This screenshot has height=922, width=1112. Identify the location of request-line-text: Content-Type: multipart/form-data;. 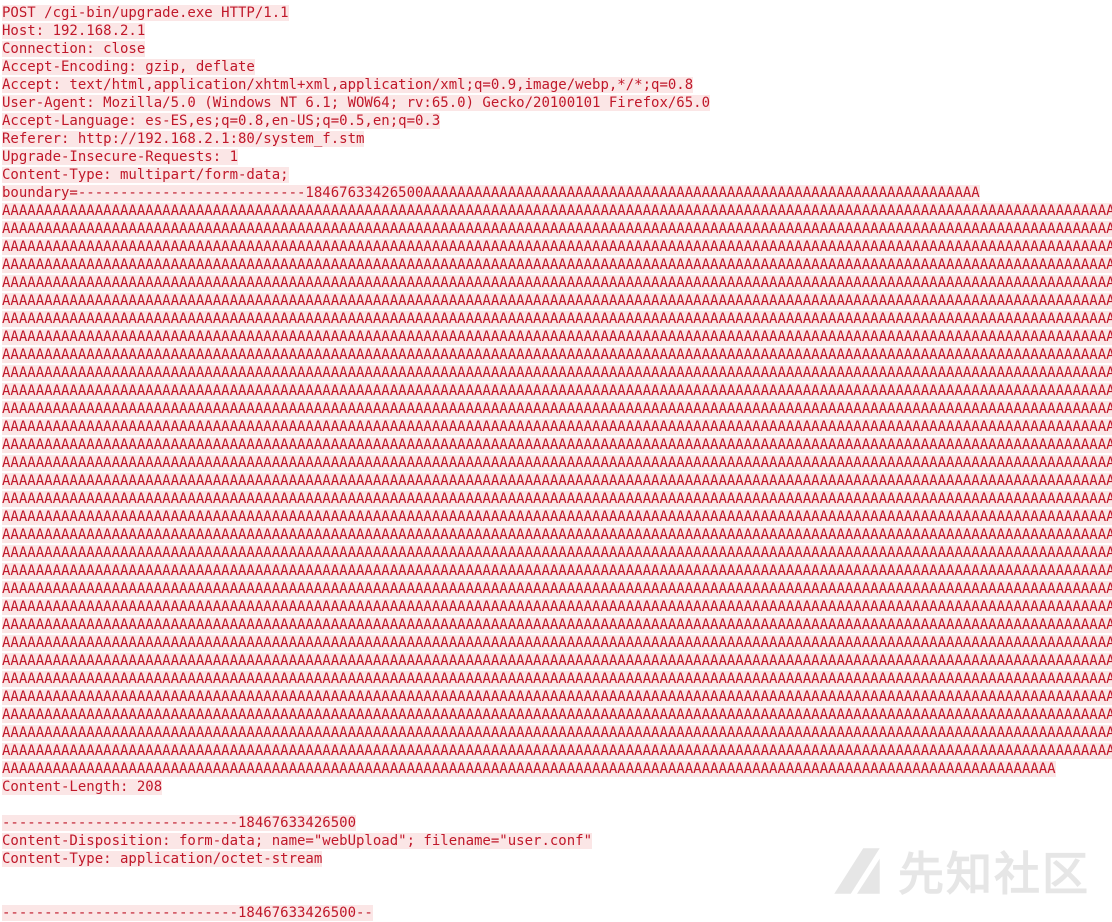
(145, 175).